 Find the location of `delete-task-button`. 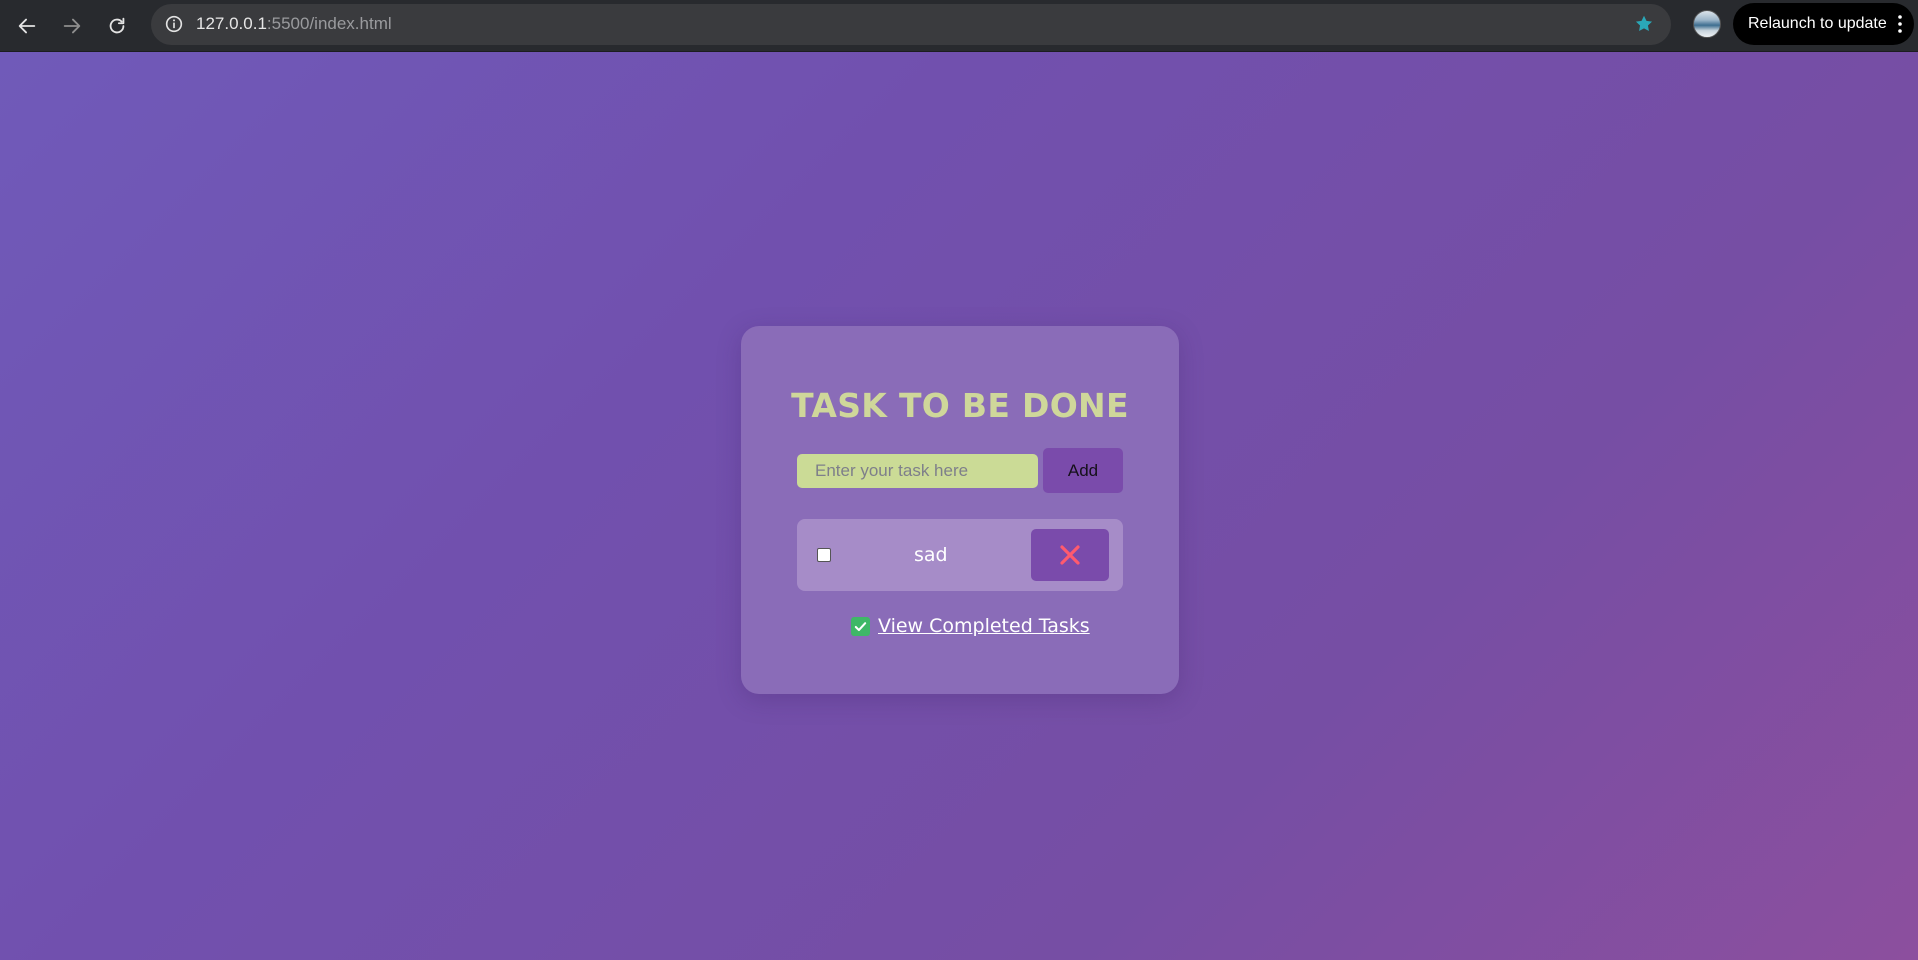

delete-task-button is located at coordinates (1070, 555).